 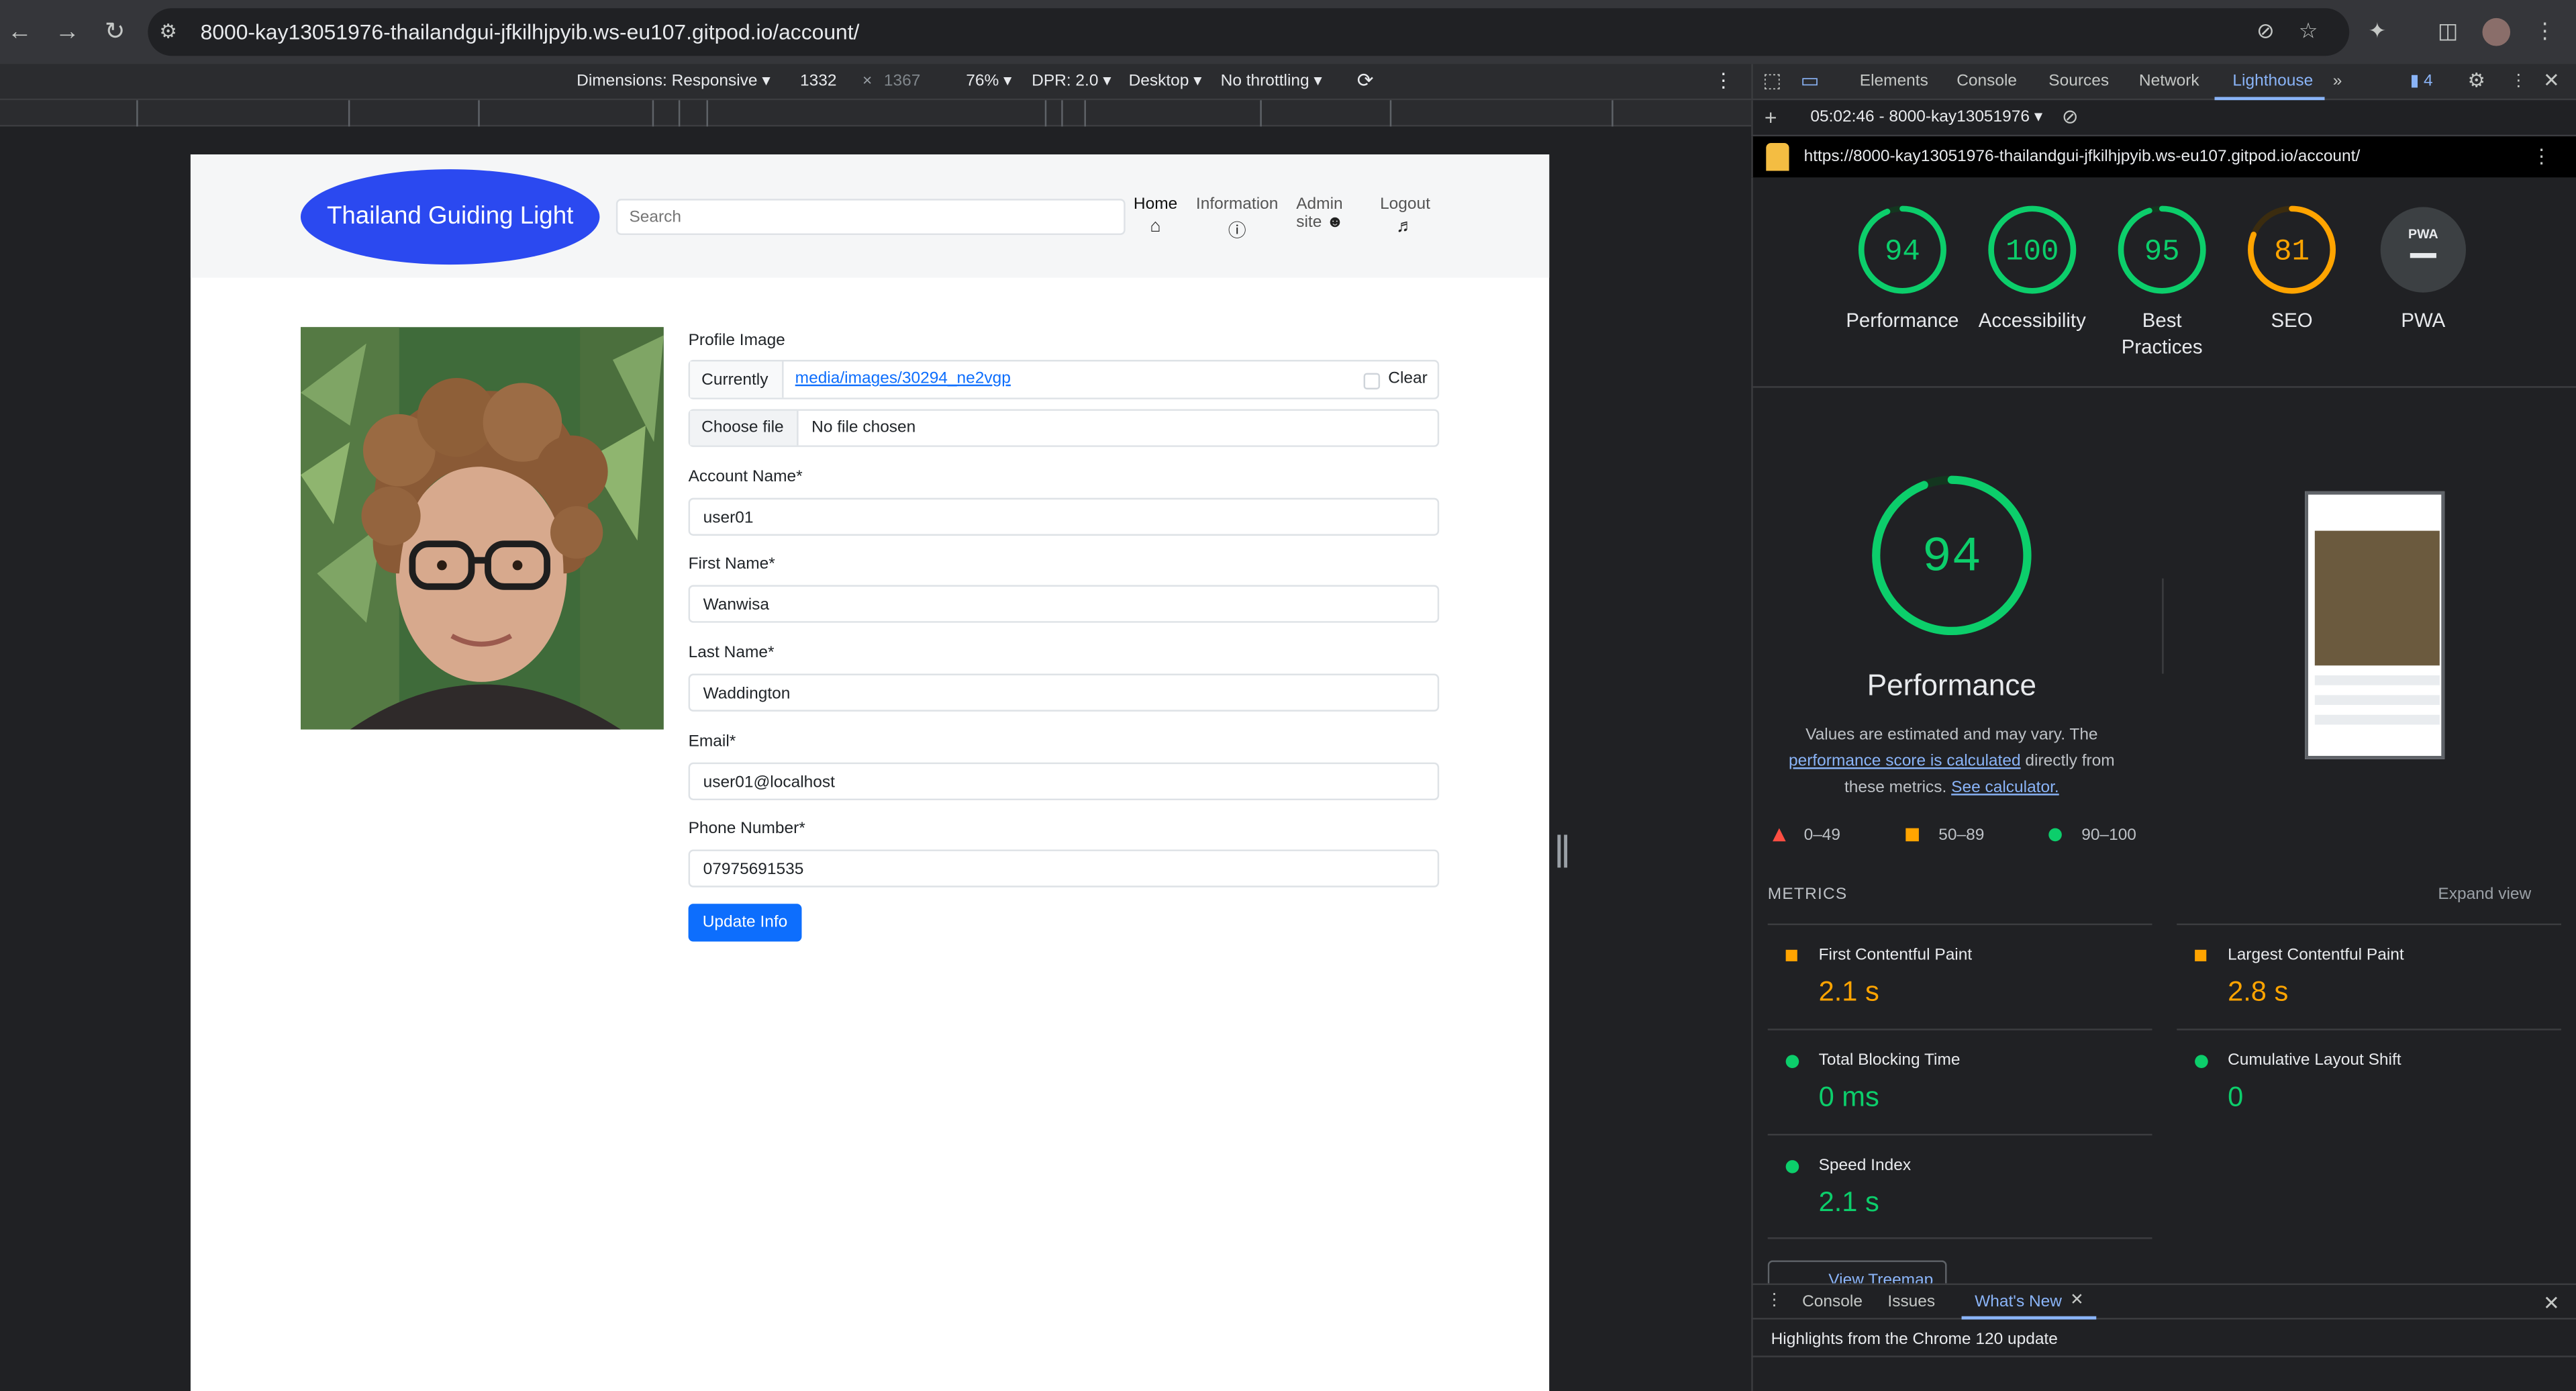 I want to click on forward-icon: →, so click(x=67, y=32).